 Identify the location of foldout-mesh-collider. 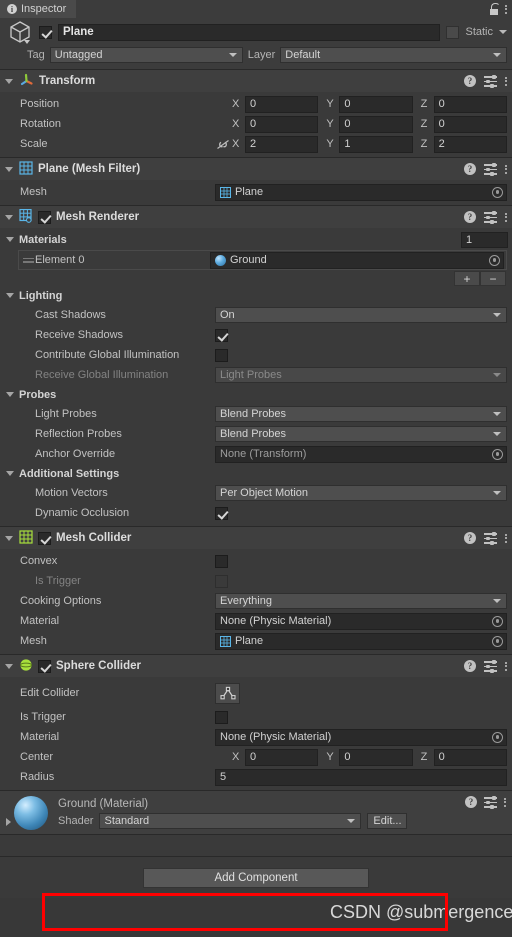
(9, 538).